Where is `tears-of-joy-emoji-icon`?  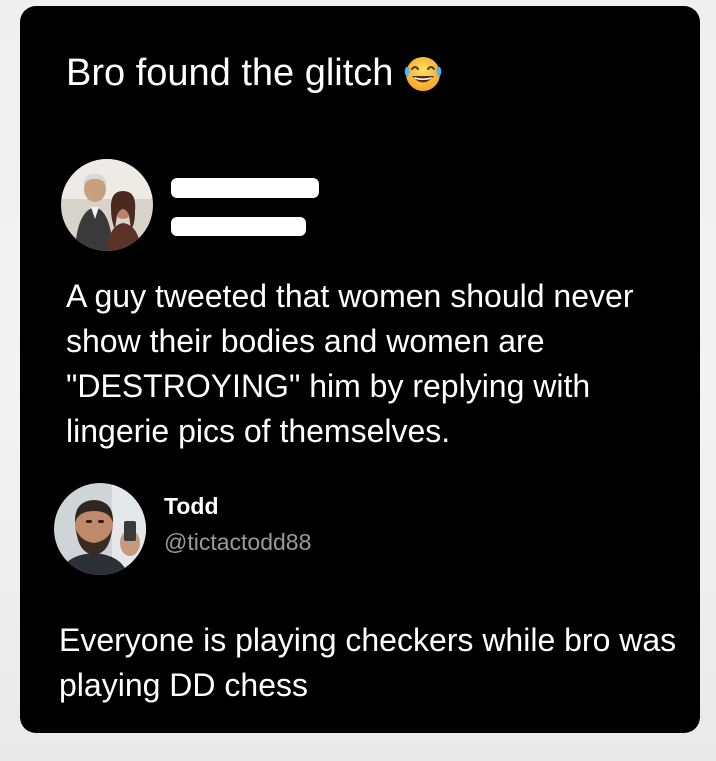 tears-of-joy-emoji-icon is located at coordinates (423, 74).